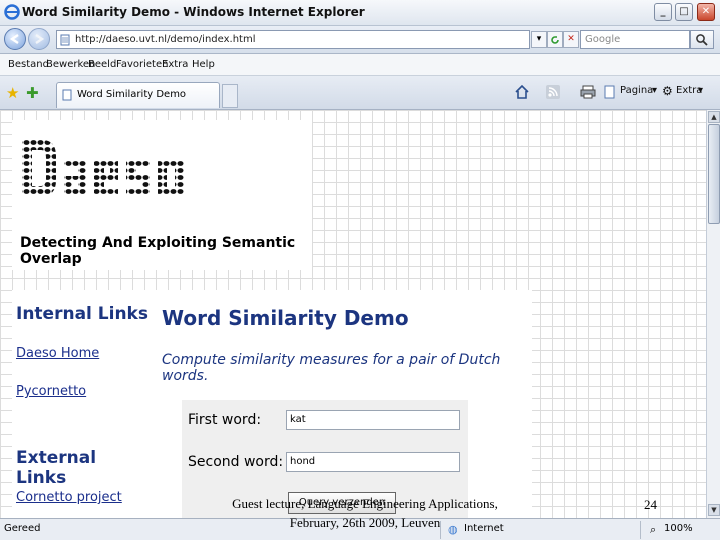 Image resolution: width=720 pixels, height=540 pixels. What do you see at coordinates (714, 510) in the screenshot?
I see `scroll-down-icon: ▼` at bounding box center [714, 510].